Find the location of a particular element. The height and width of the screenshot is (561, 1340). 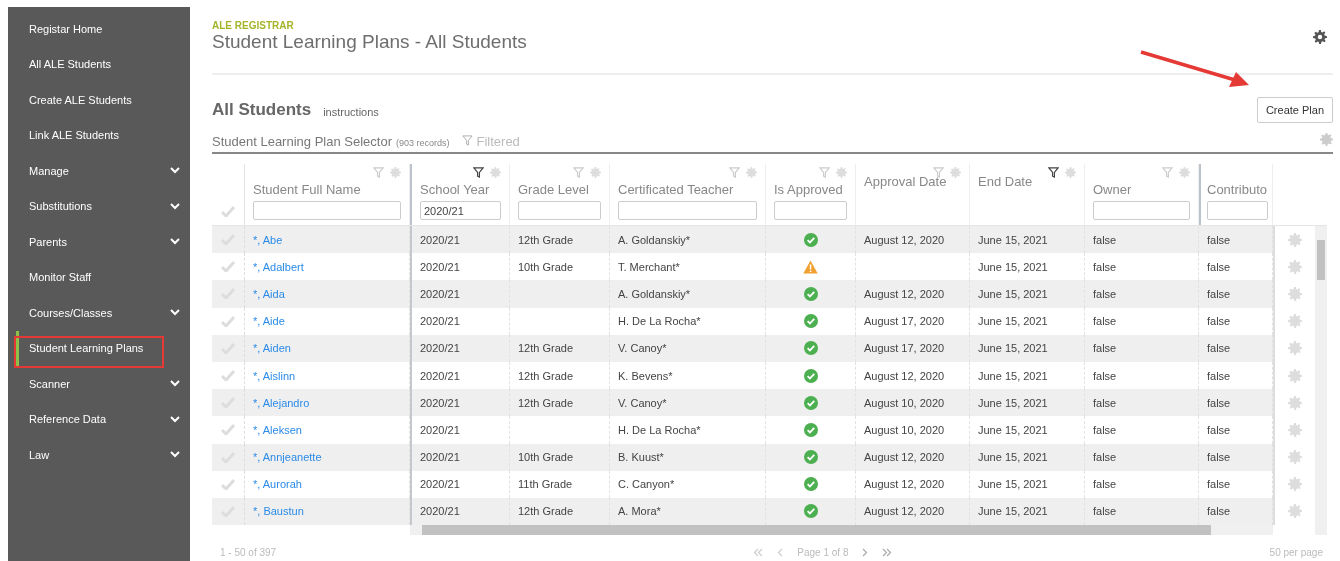

column-header: Contributo is located at coordinates (1237, 189).